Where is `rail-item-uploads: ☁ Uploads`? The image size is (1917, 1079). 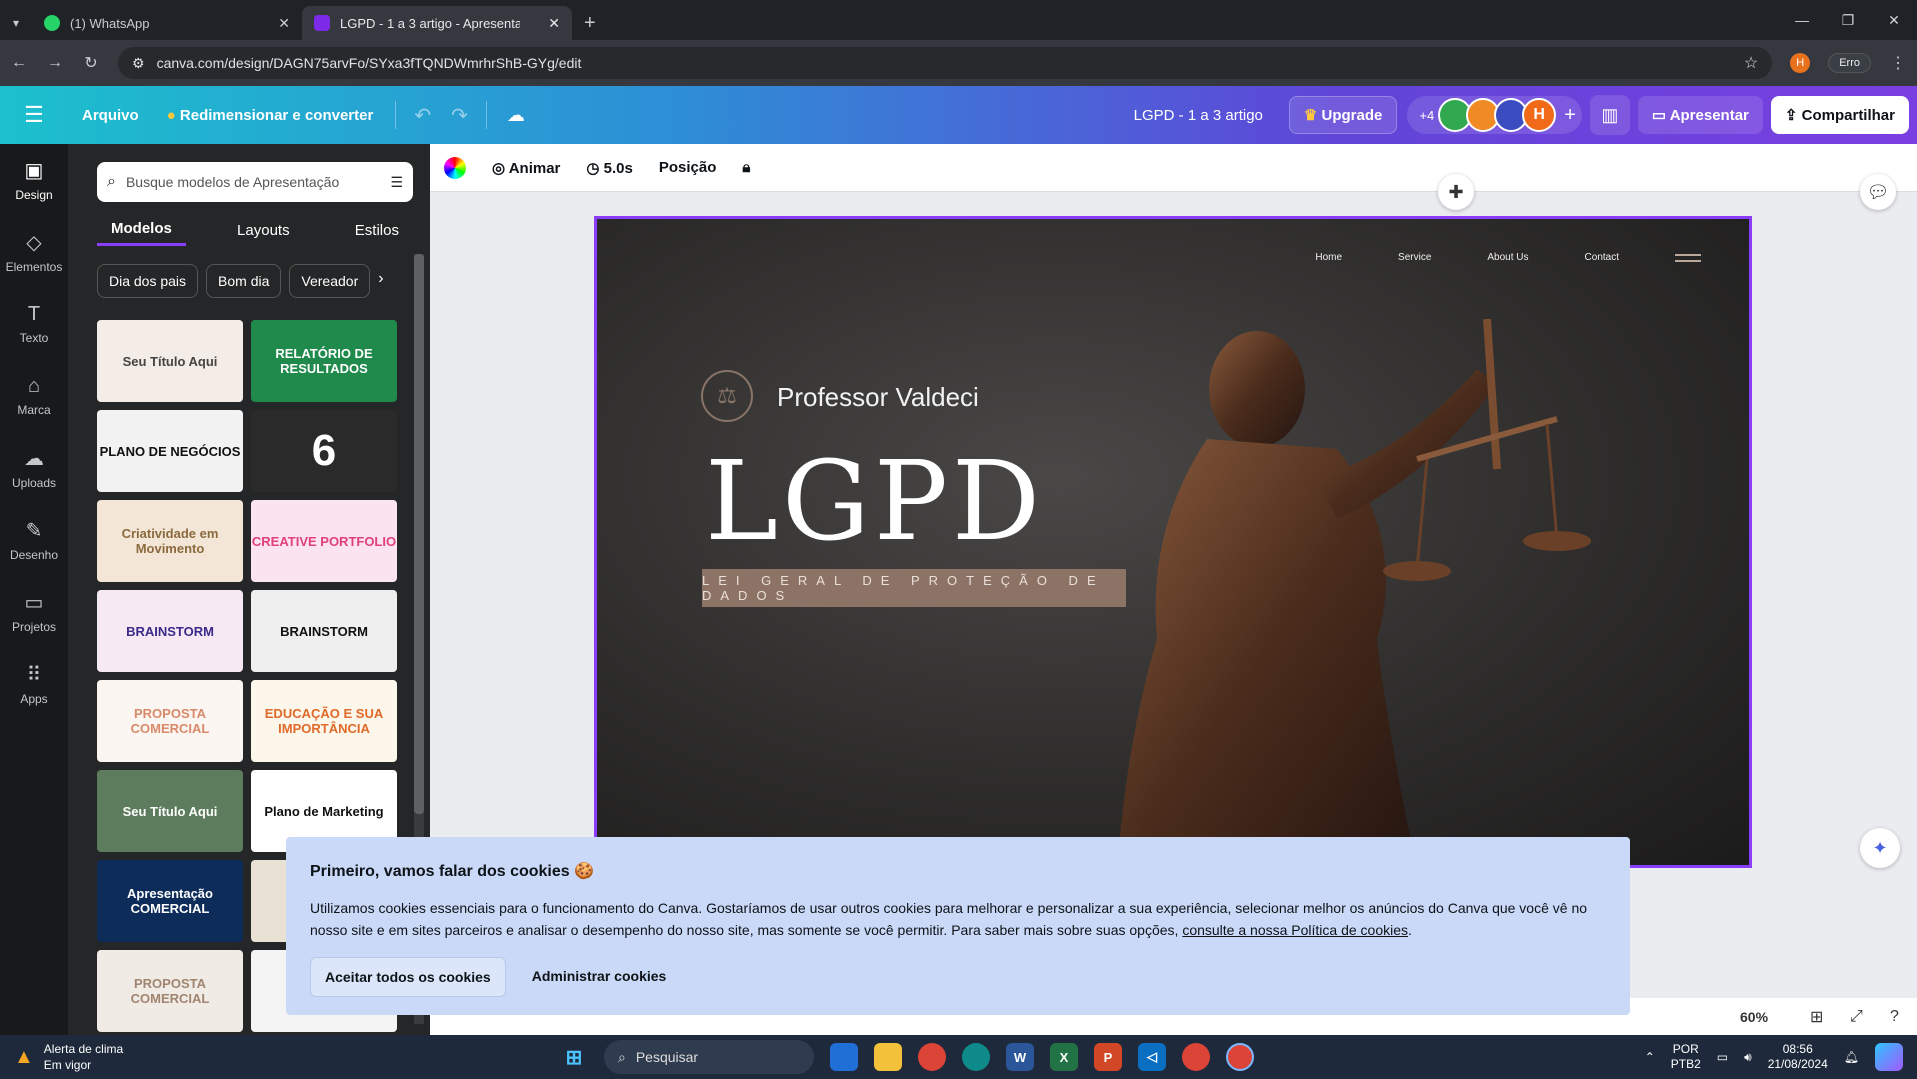 rail-item-uploads: ☁ Uploads is located at coordinates (34, 468).